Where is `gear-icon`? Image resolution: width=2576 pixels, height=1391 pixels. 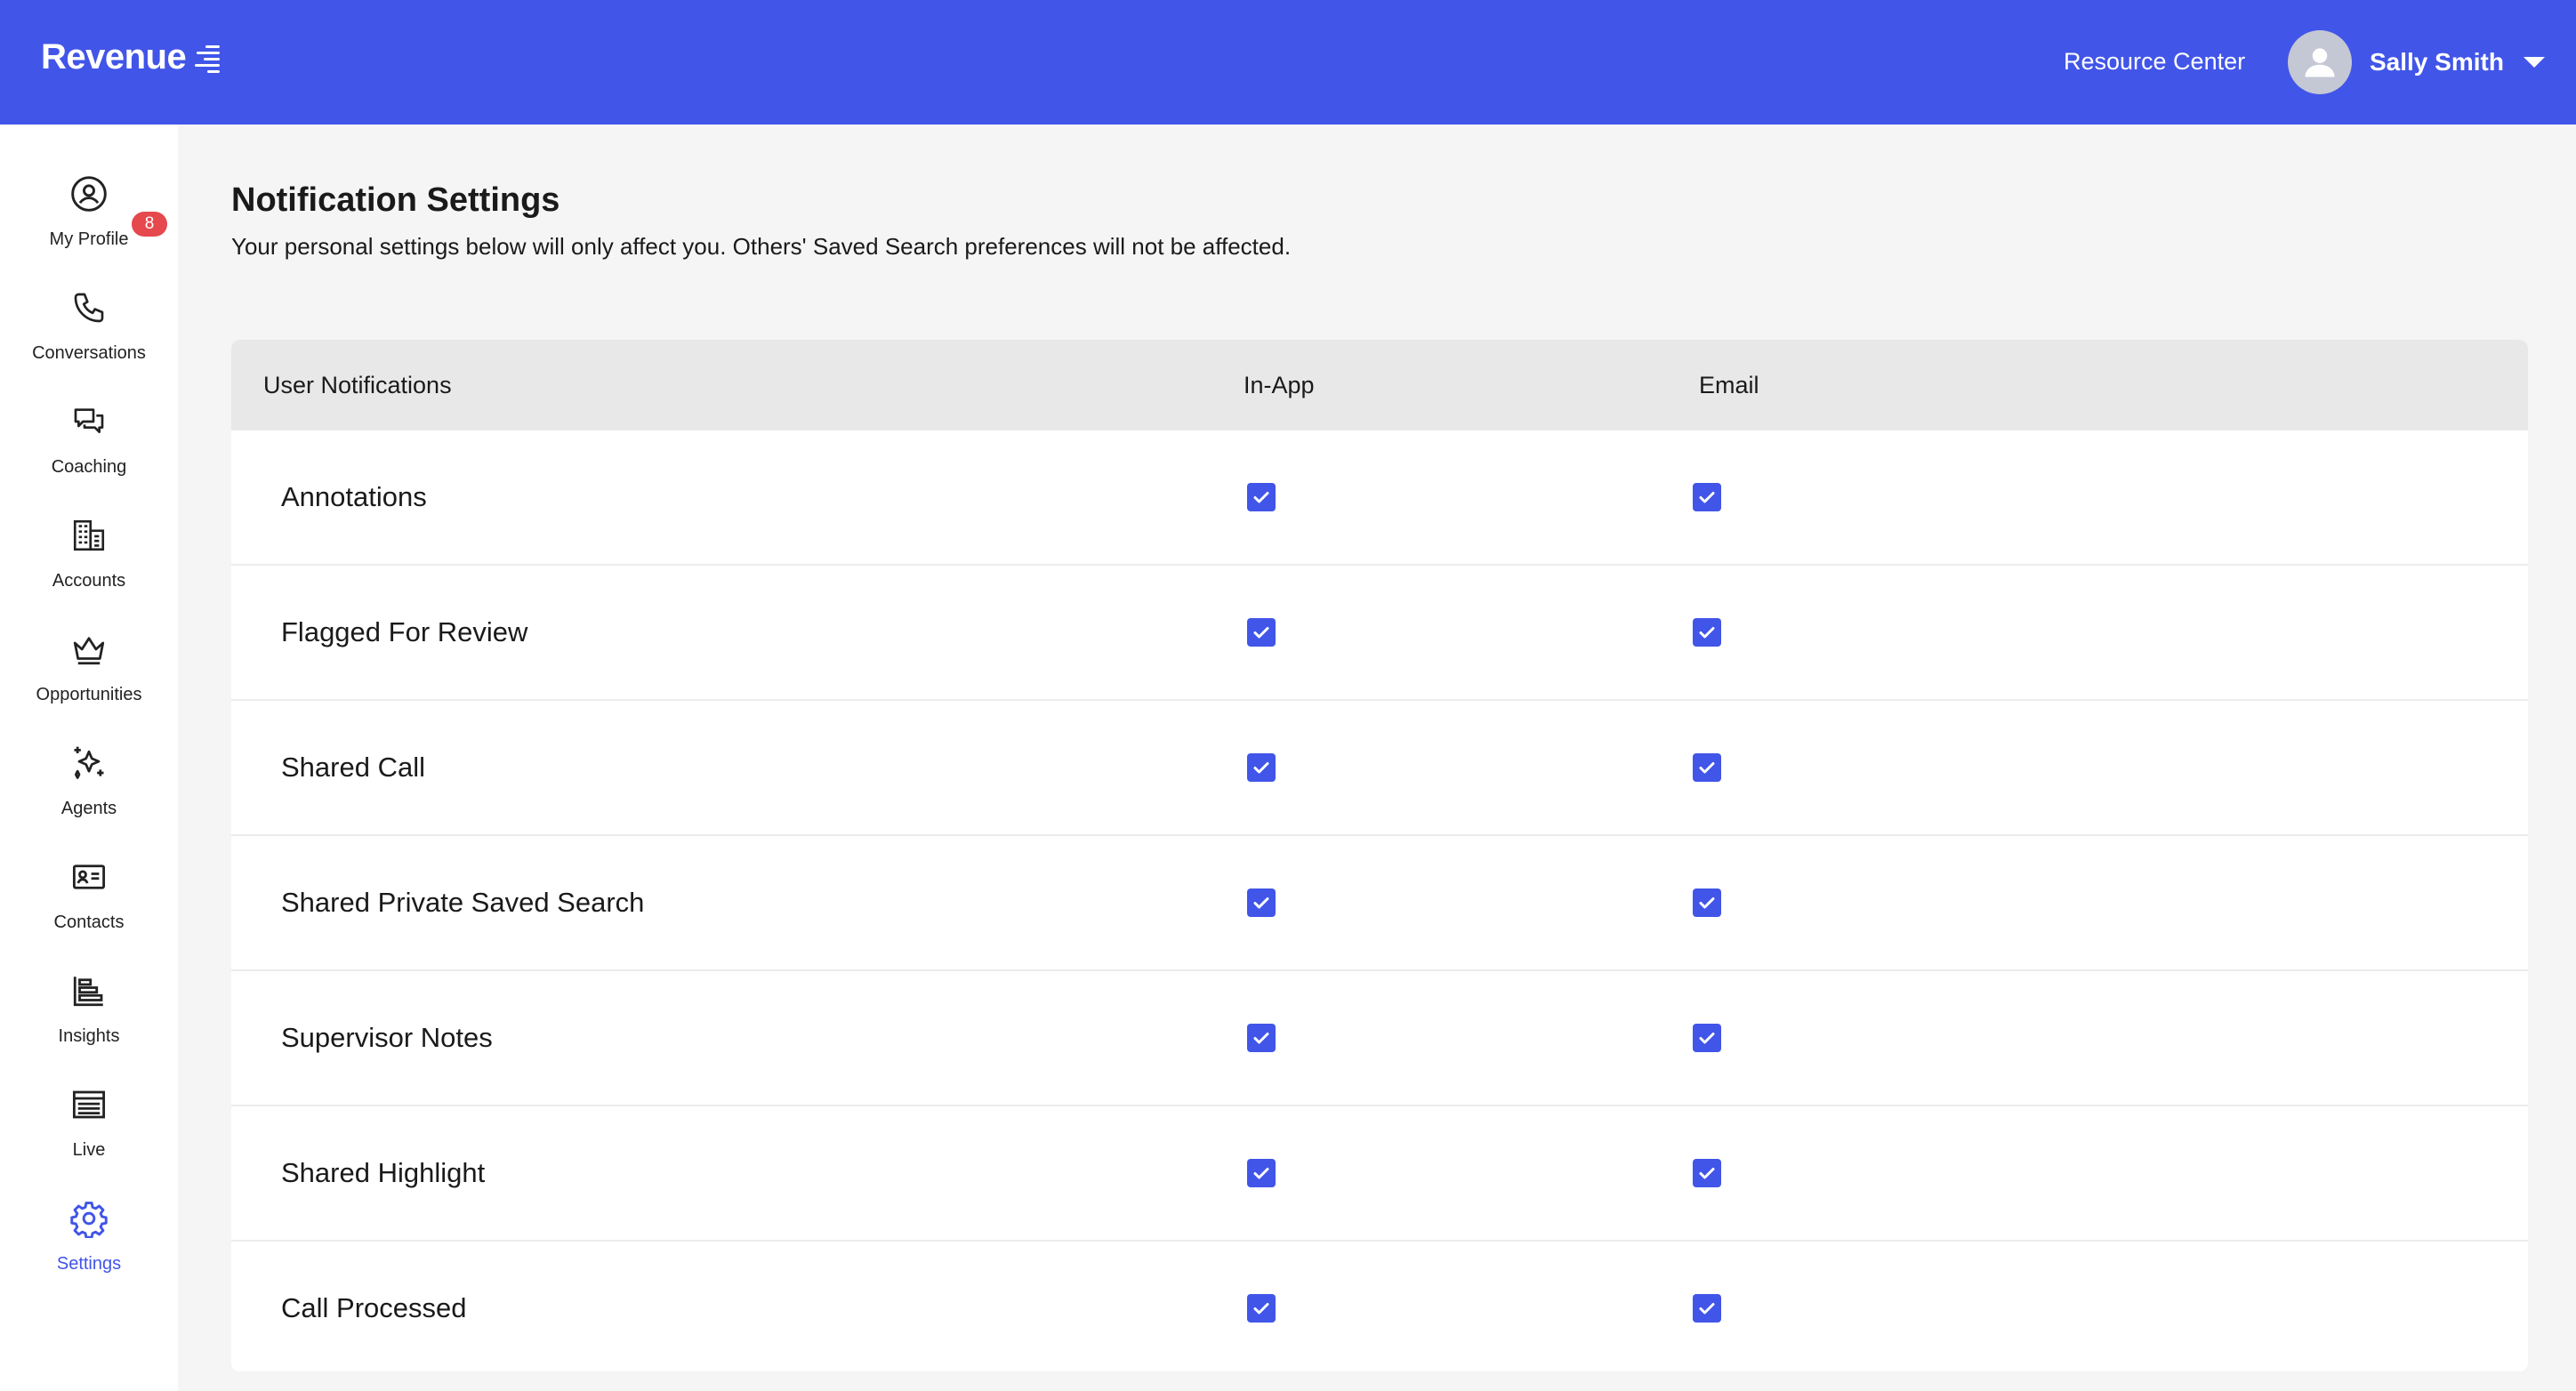
gear-icon is located at coordinates (89, 1218).